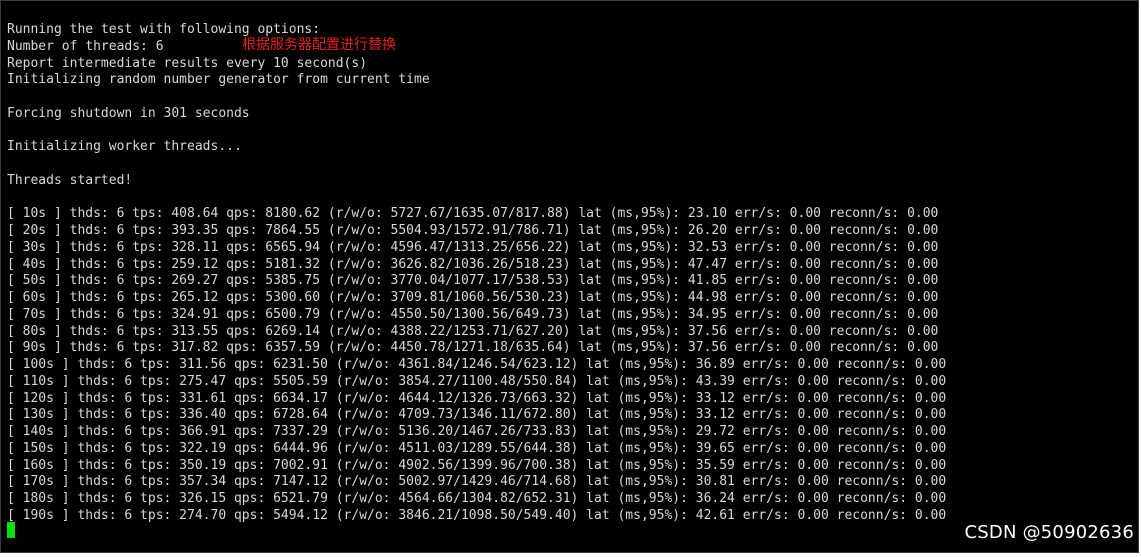 The width and height of the screenshot is (1141, 557). What do you see at coordinates (1049, 532) in the screenshot?
I see `csdn-watermark: CSDN @50902636` at bounding box center [1049, 532].